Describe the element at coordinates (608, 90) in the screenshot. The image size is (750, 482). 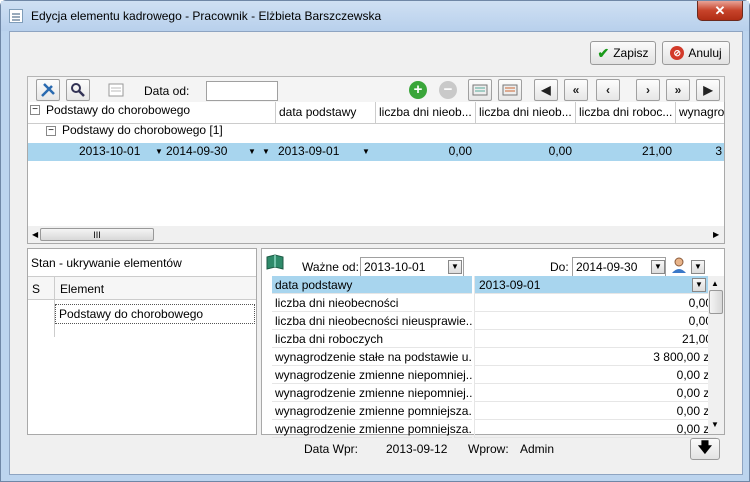
I see `nav-prev-icon: ‹` at that location.